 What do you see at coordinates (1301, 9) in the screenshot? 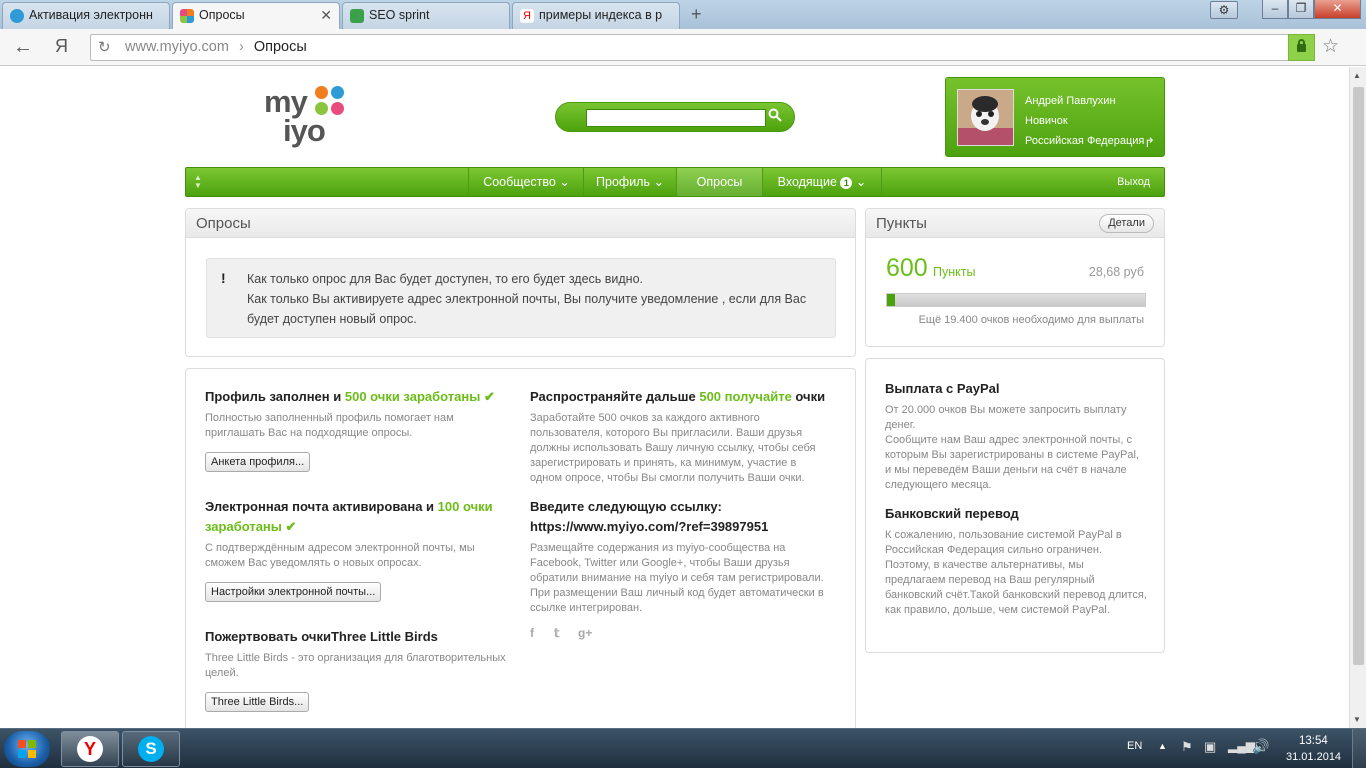
I see `maximize-button: ❐` at bounding box center [1301, 9].